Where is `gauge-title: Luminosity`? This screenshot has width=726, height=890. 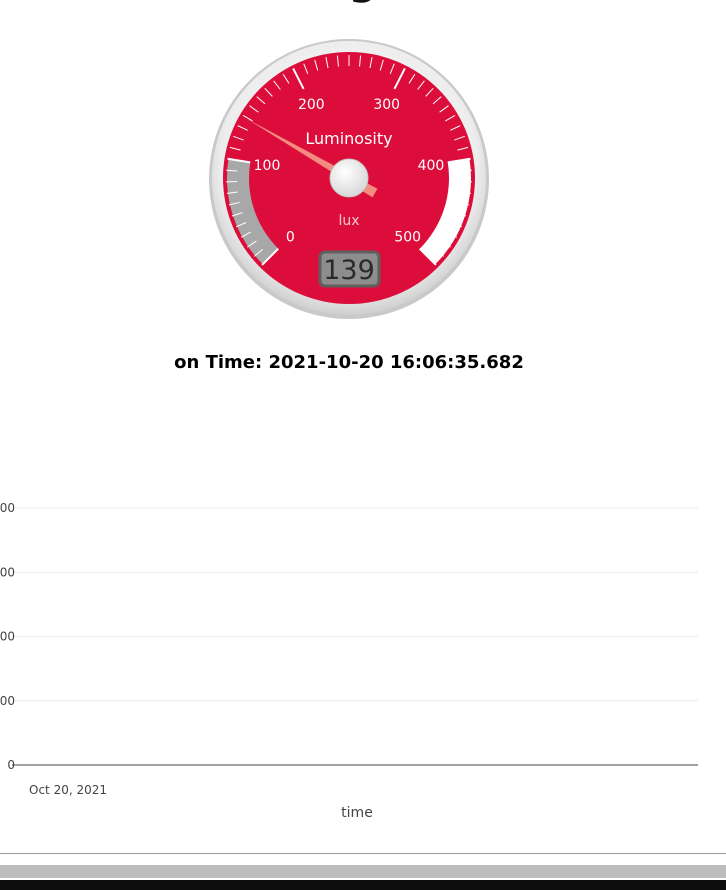
gauge-title: Luminosity is located at coordinates (348, 138).